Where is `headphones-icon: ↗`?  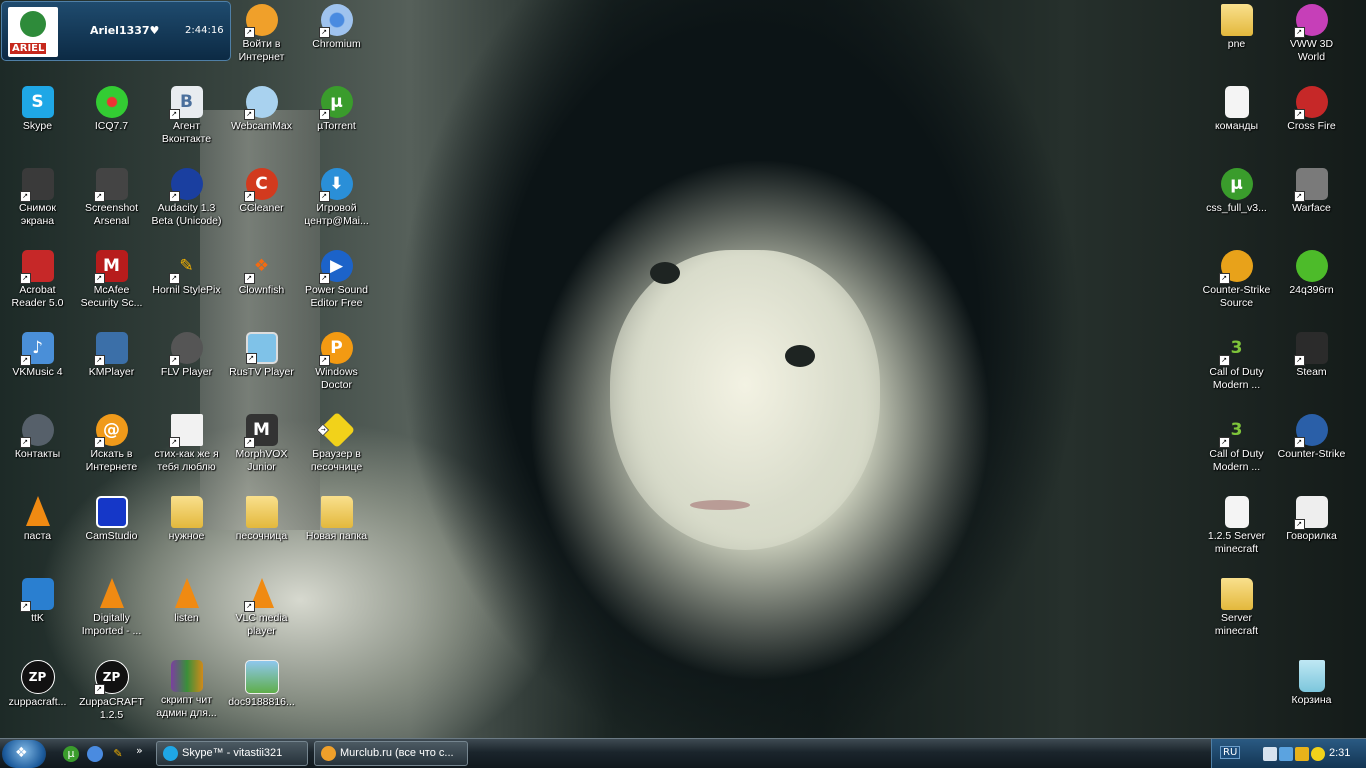 headphones-icon: ↗ is located at coordinates (185, 185).